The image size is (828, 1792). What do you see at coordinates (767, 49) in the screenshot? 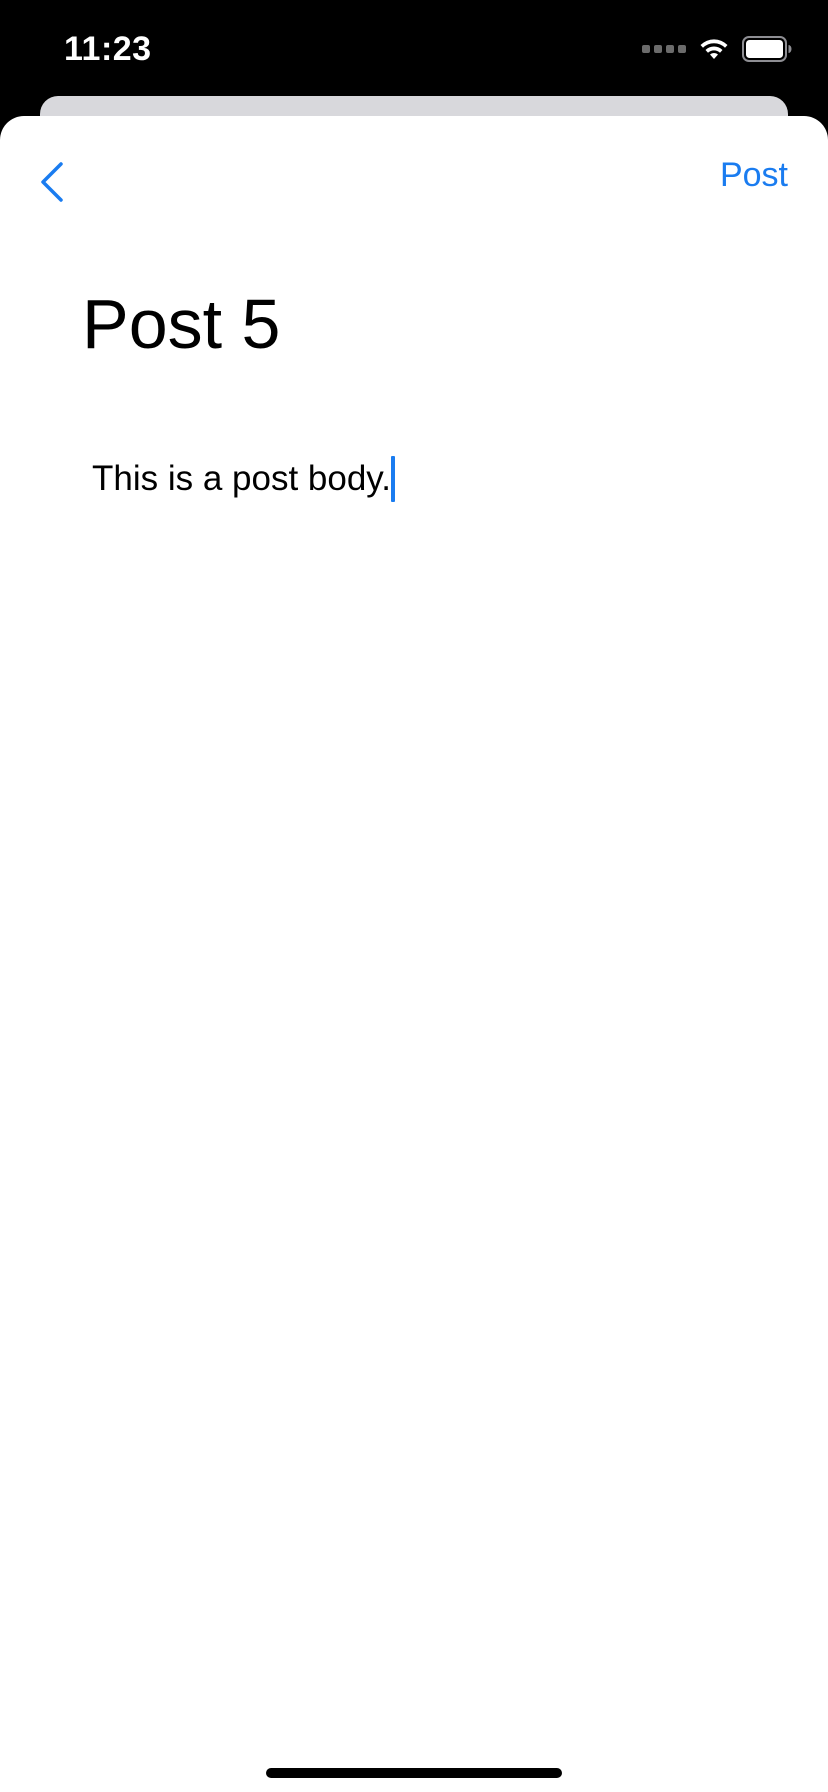
I see `battery-icon` at bounding box center [767, 49].